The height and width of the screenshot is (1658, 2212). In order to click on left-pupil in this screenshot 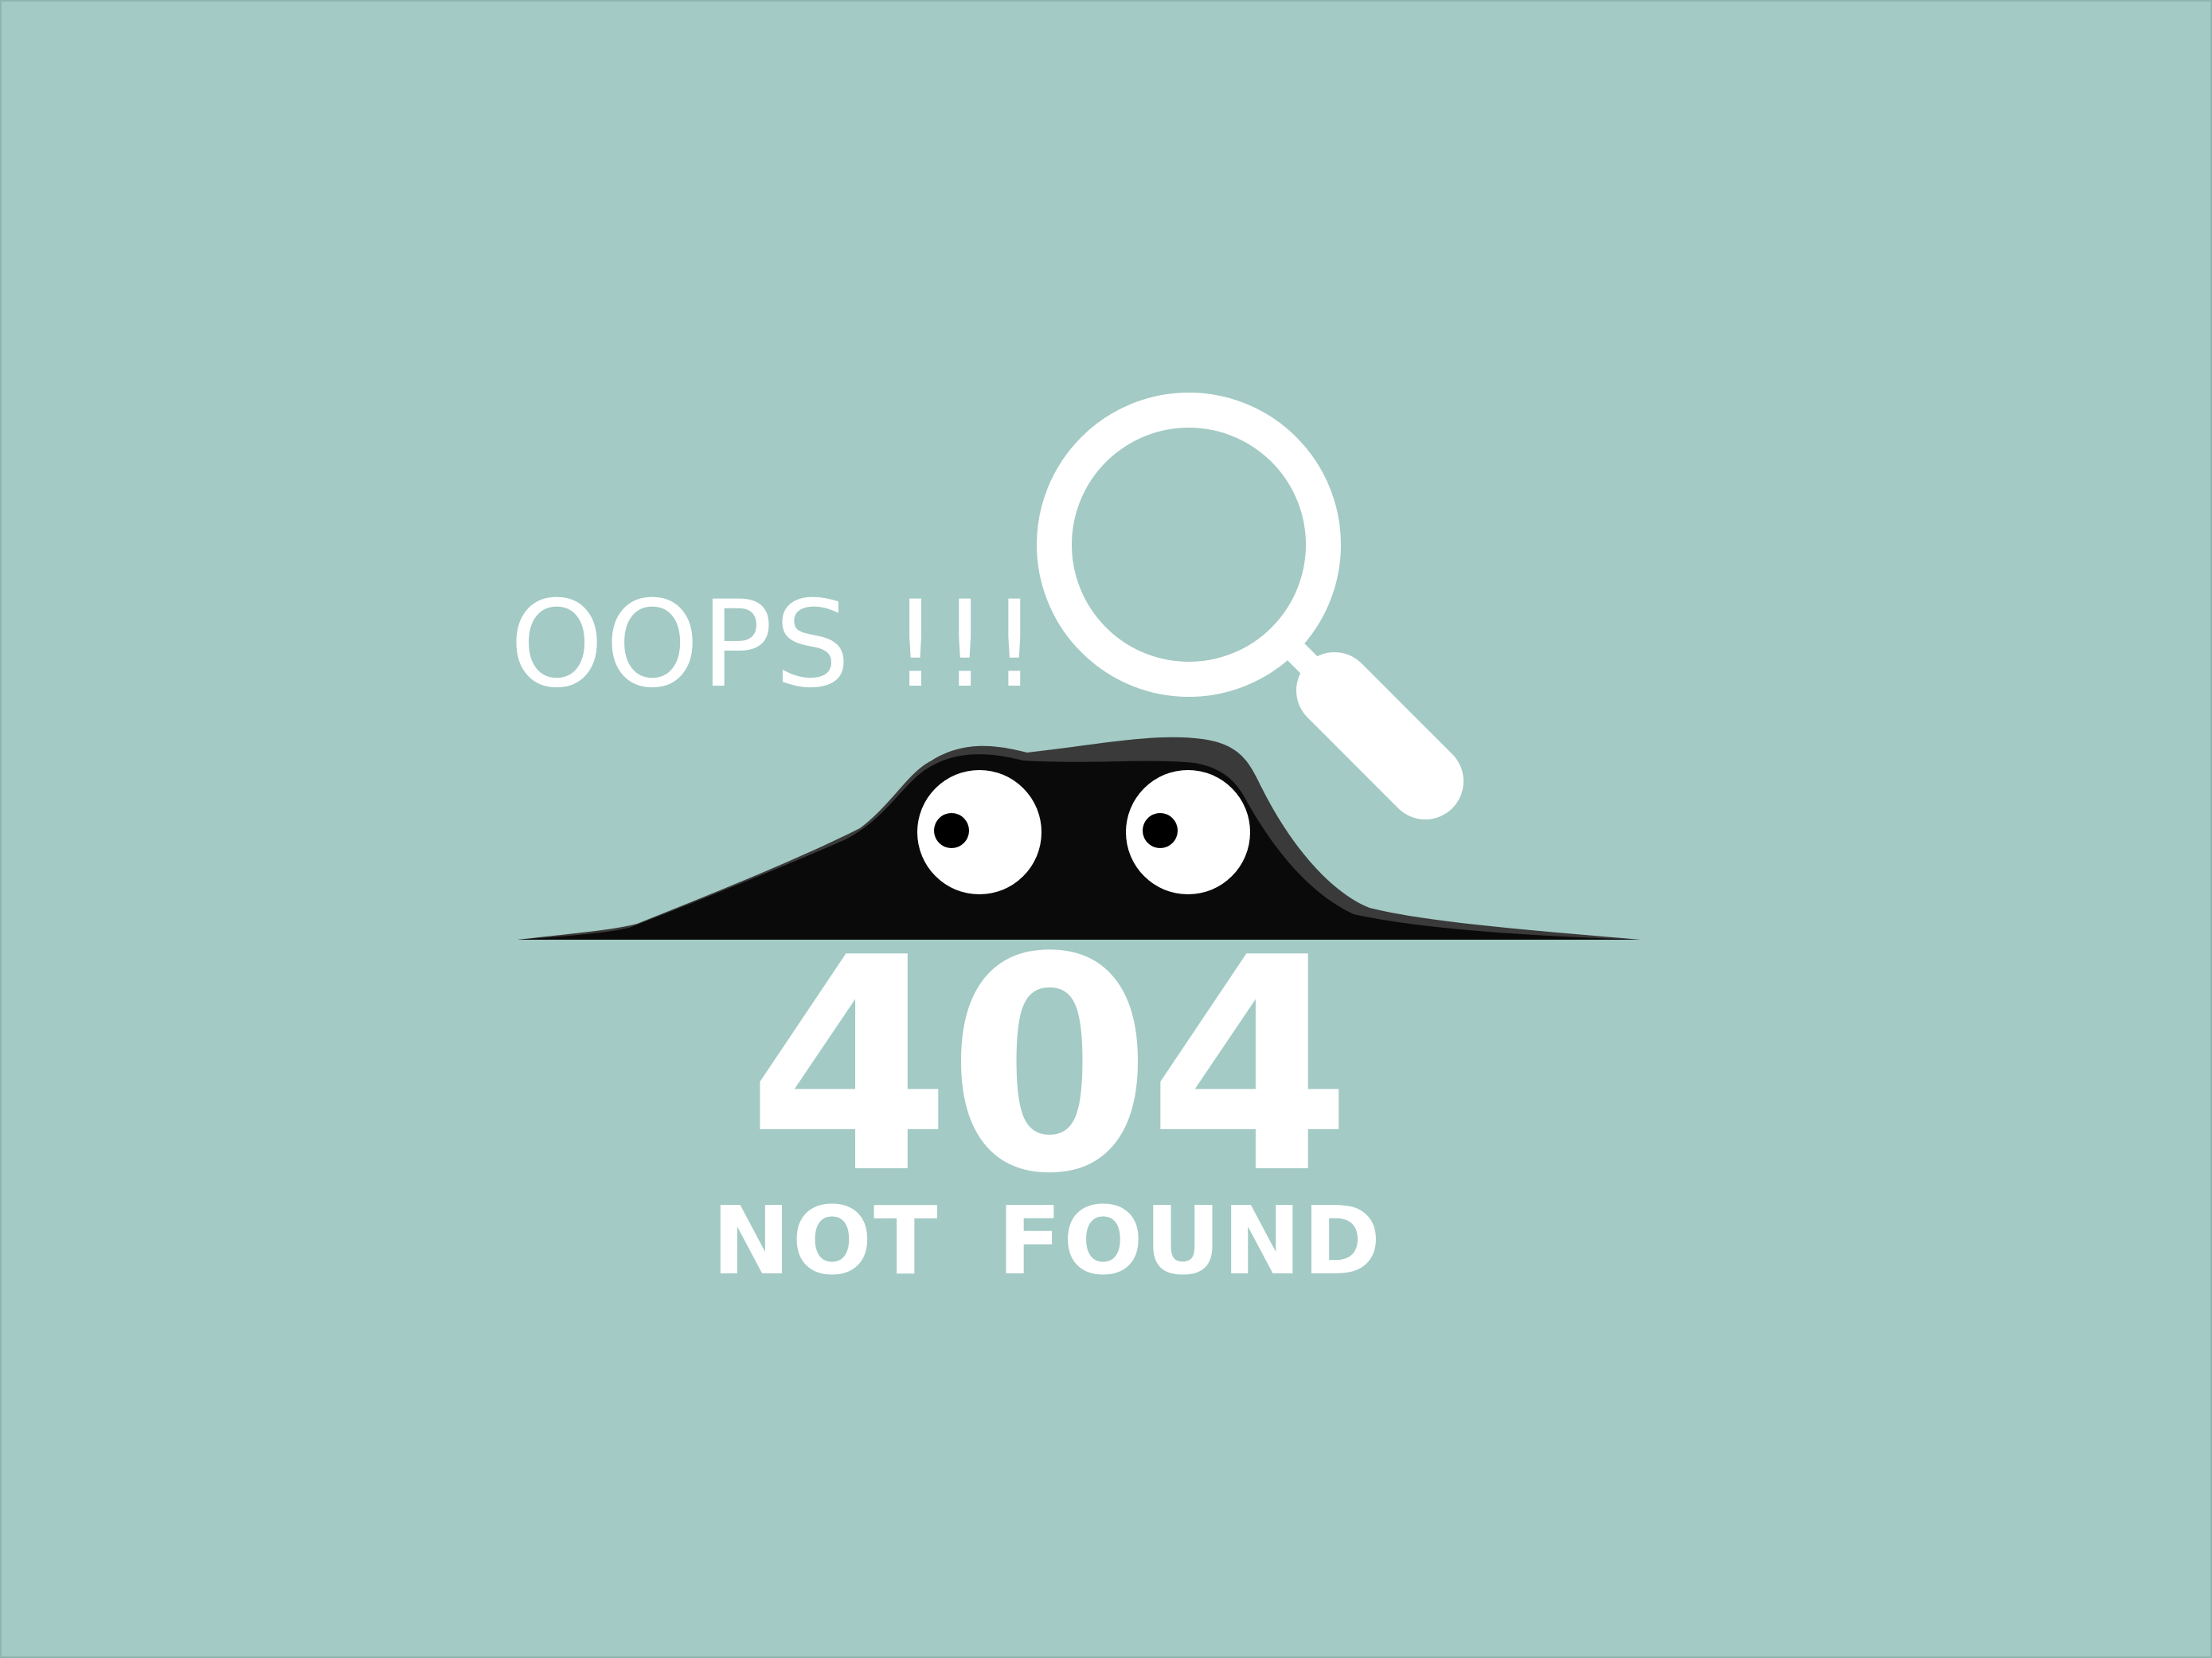, I will do `click(951, 830)`.